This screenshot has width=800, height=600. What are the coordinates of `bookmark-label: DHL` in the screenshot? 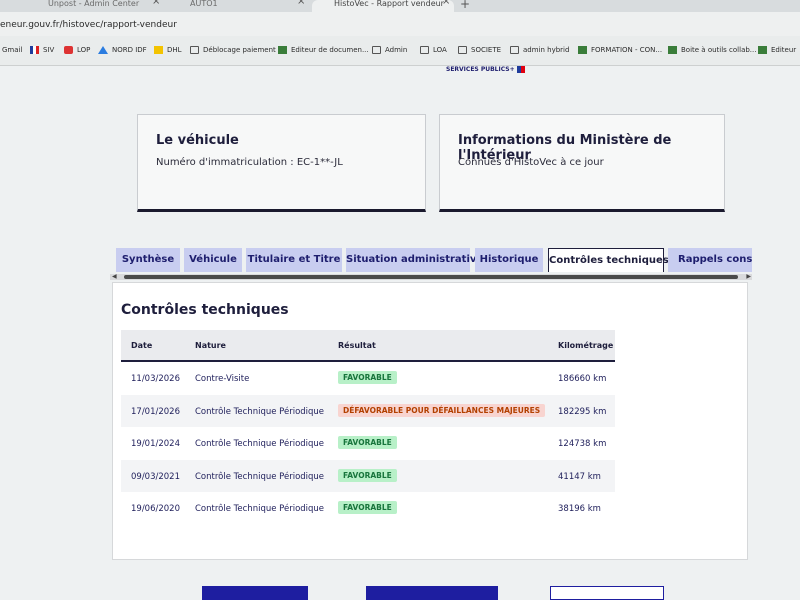 It's located at (174, 50).